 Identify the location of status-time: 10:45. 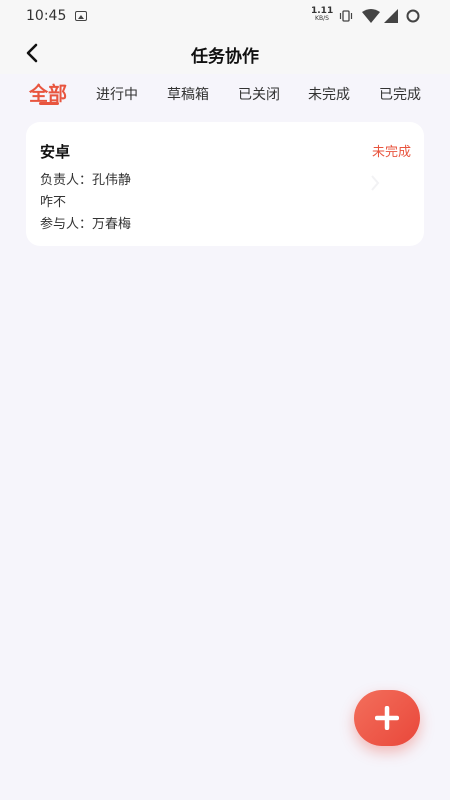
(46, 16).